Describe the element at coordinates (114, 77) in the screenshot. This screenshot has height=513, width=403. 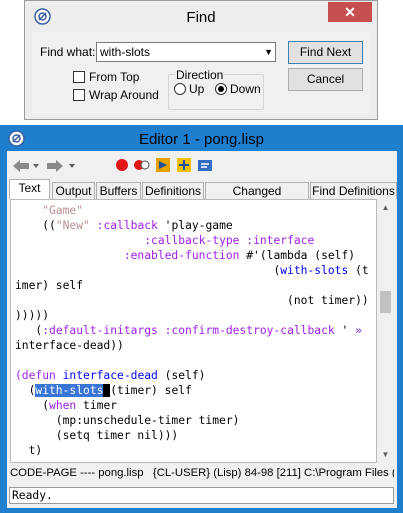
I see `from-top-label: From Top` at that location.